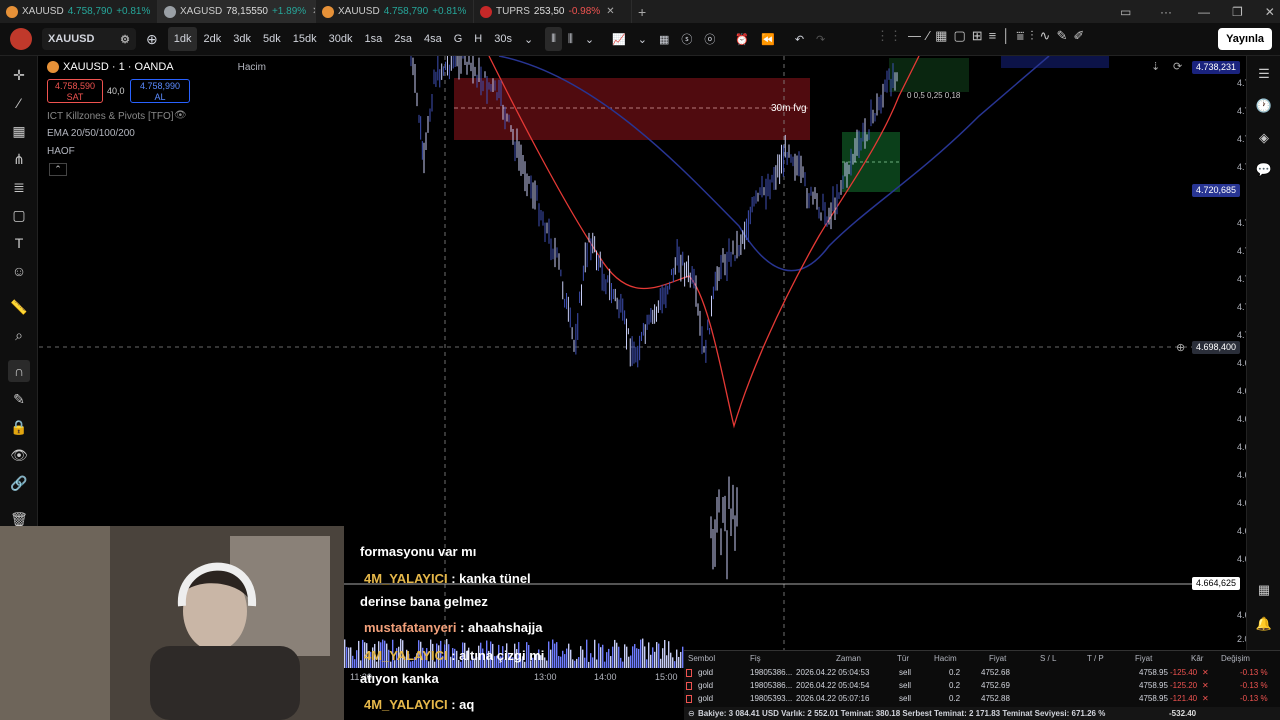  I want to click on wave-icon: ∿, so click(1045, 36).